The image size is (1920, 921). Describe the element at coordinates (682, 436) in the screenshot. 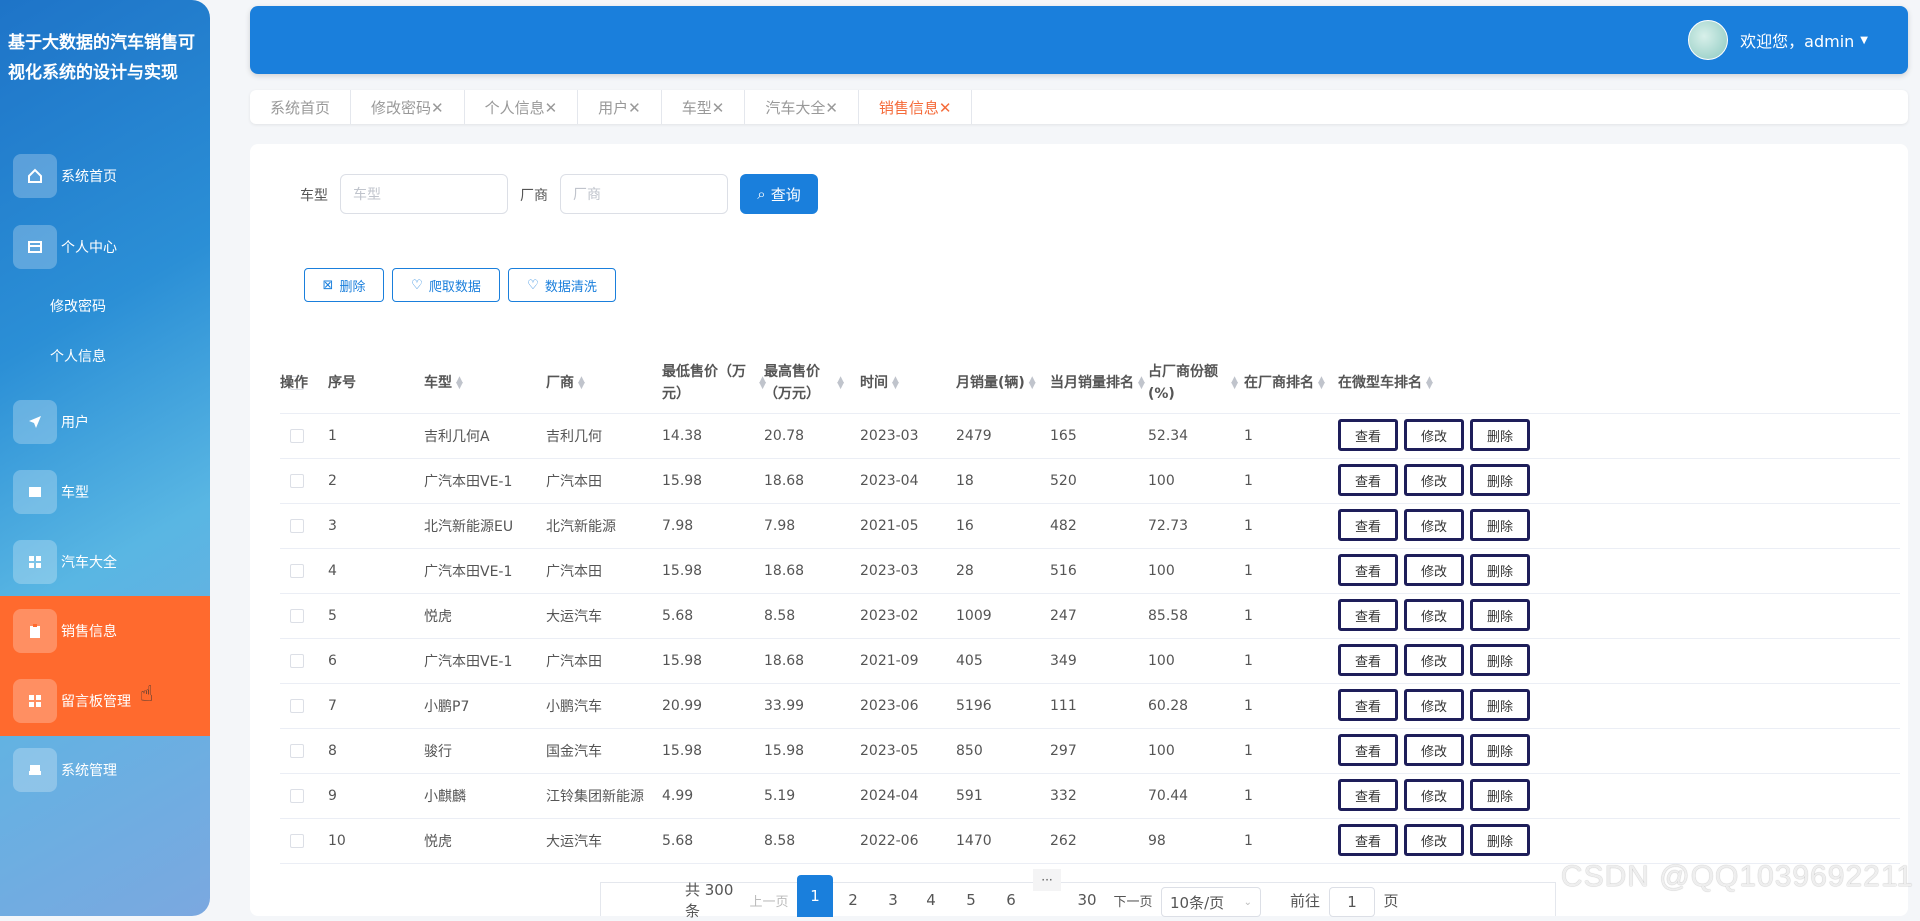

I see `table-cell: 14.38` at that location.